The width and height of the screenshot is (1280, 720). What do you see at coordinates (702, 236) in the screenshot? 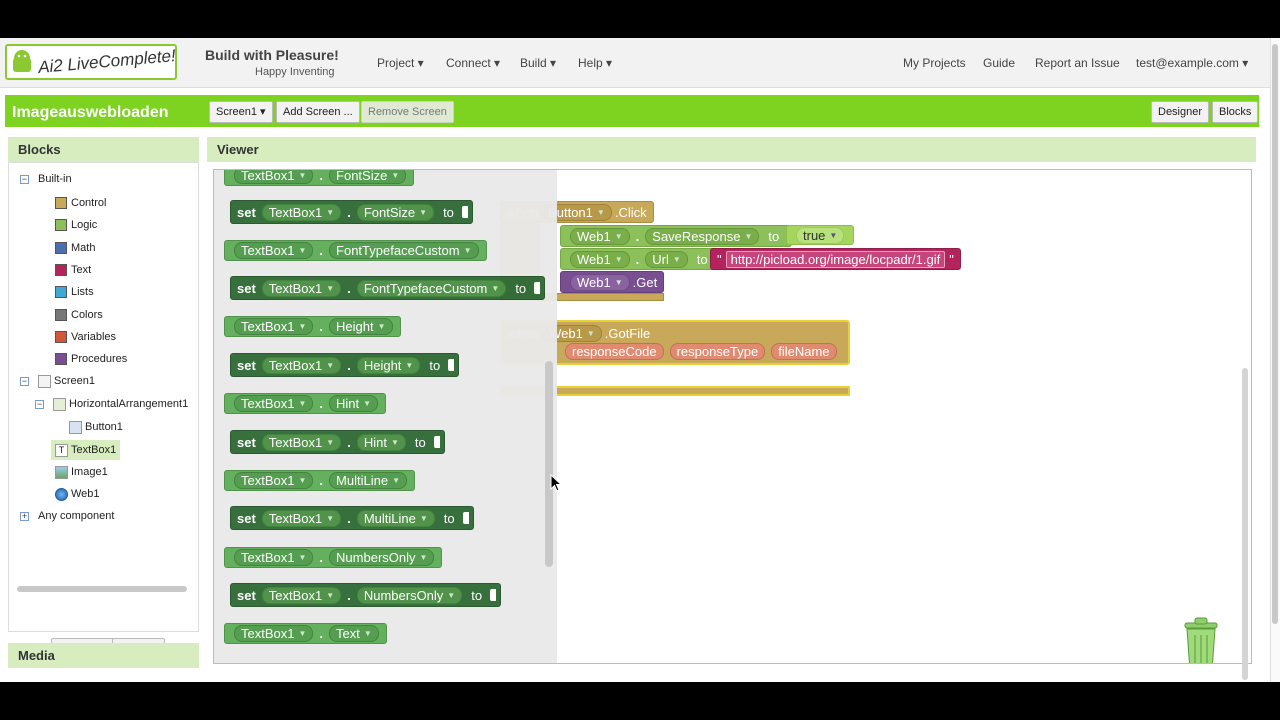
I see `saveresponse-prop: SaveResponse ▼` at bounding box center [702, 236].